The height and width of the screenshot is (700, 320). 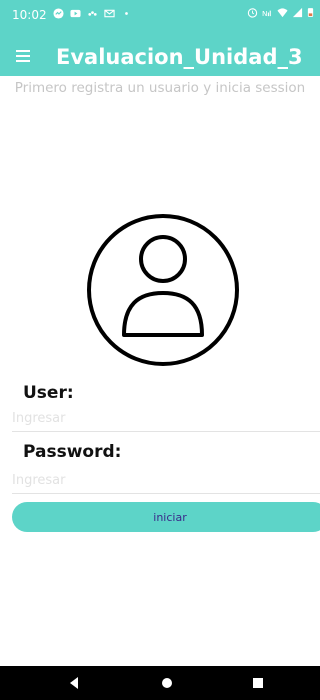 What do you see at coordinates (160, 15) in the screenshot?
I see `status-bar: 10:02 N` at bounding box center [160, 15].